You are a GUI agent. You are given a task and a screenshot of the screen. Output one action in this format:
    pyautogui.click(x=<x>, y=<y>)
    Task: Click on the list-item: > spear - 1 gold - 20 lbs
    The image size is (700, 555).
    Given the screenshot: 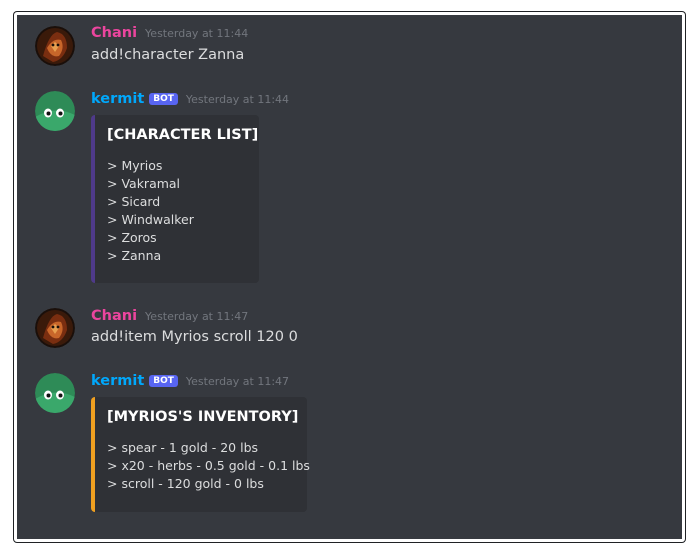 What is the action you would take?
    pyautogui.click(x=183, y=447)
    